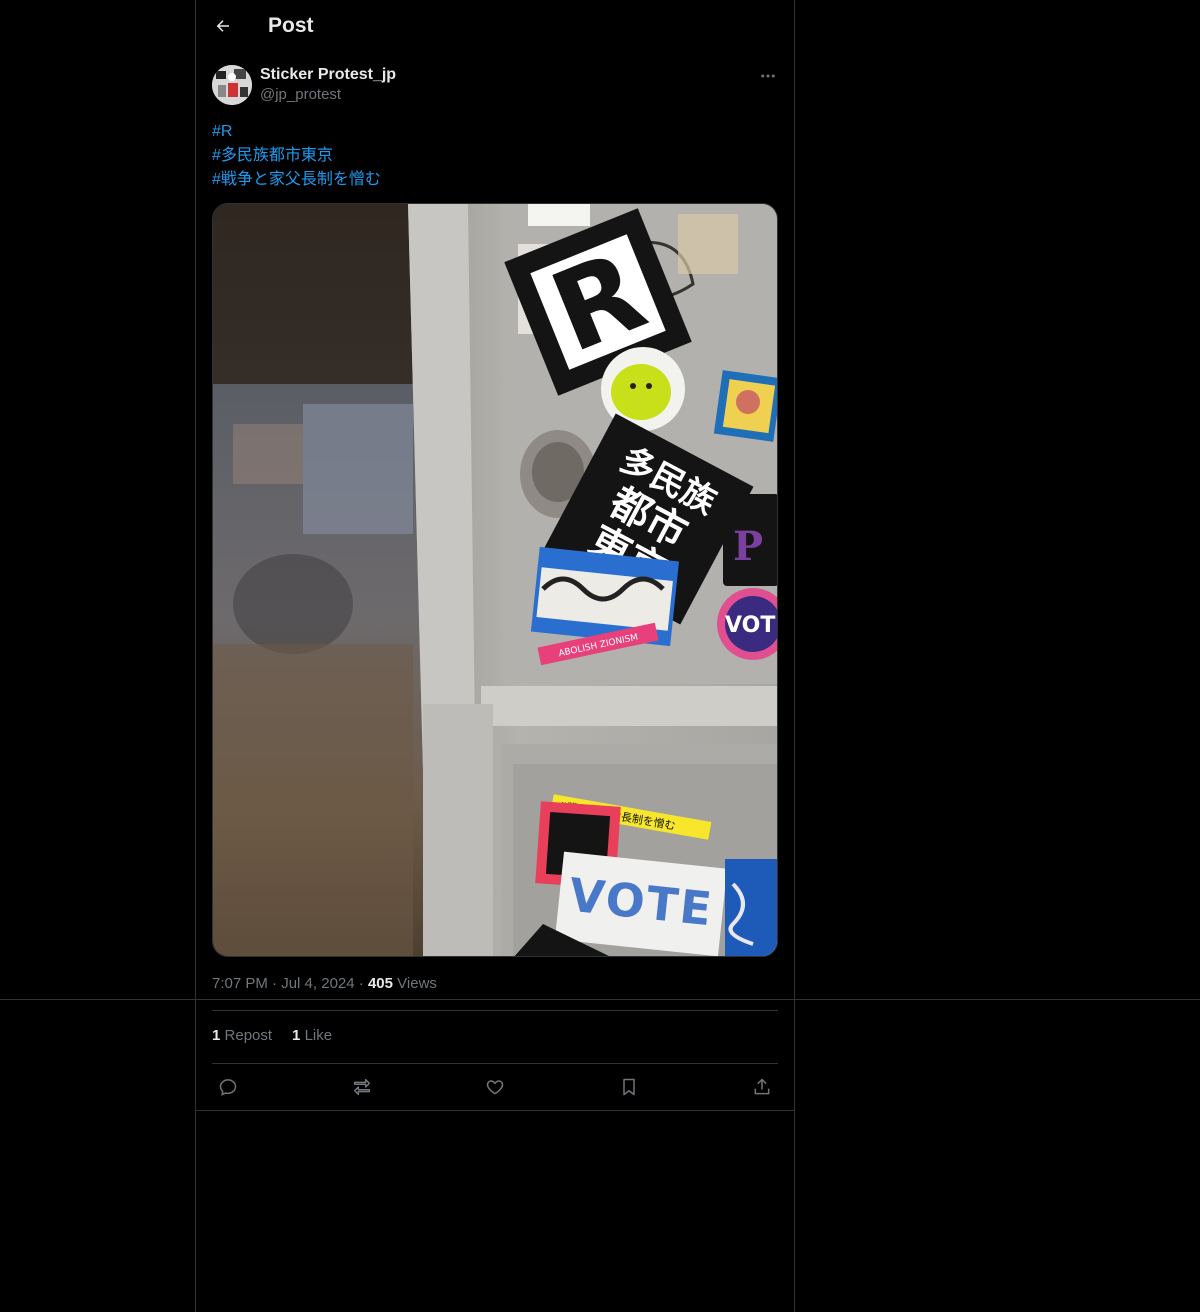 This screenshot has width=1200, height=1312. What do you see at coordinates (317, 983) in the screenshot?
I see `post-date: Jul 4, 2024` at bounding box center [317, 983].